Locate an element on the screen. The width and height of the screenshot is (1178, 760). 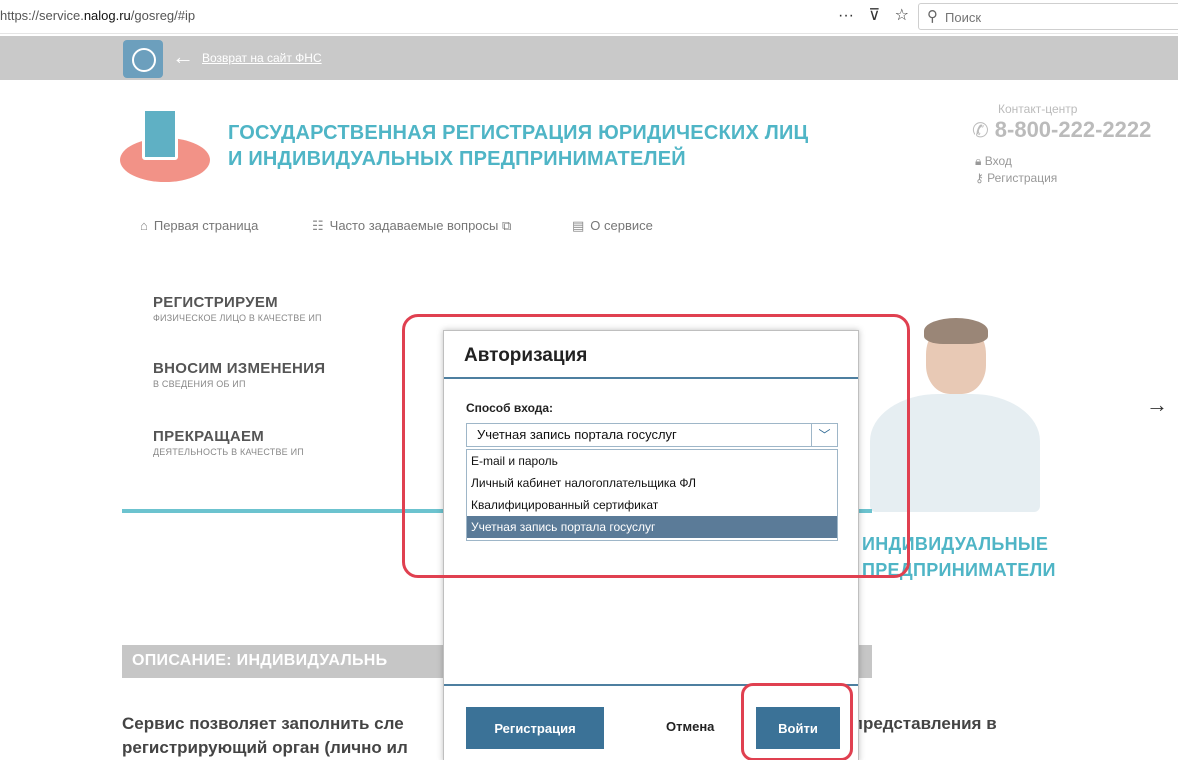
nav-about: ▤ О сервисе is located at coordinates (612, 226).